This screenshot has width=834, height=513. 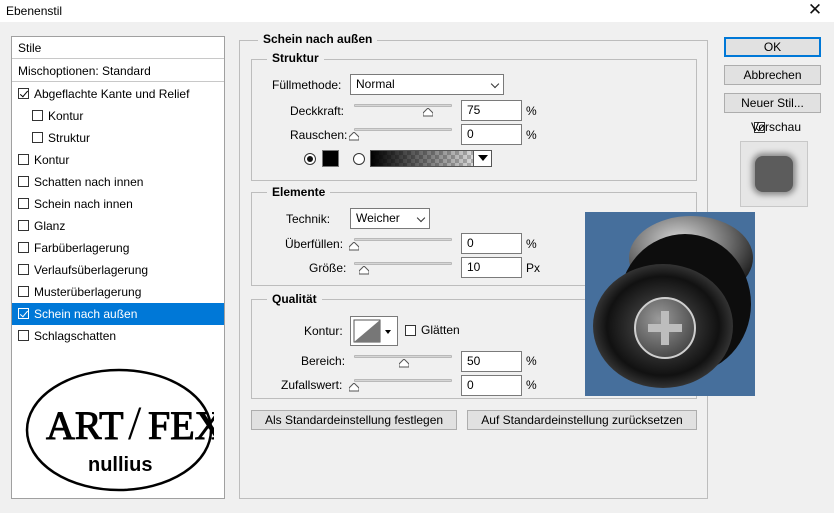 I want to click on style-item: Farbüberlagerung, so click(x=118, y=248).